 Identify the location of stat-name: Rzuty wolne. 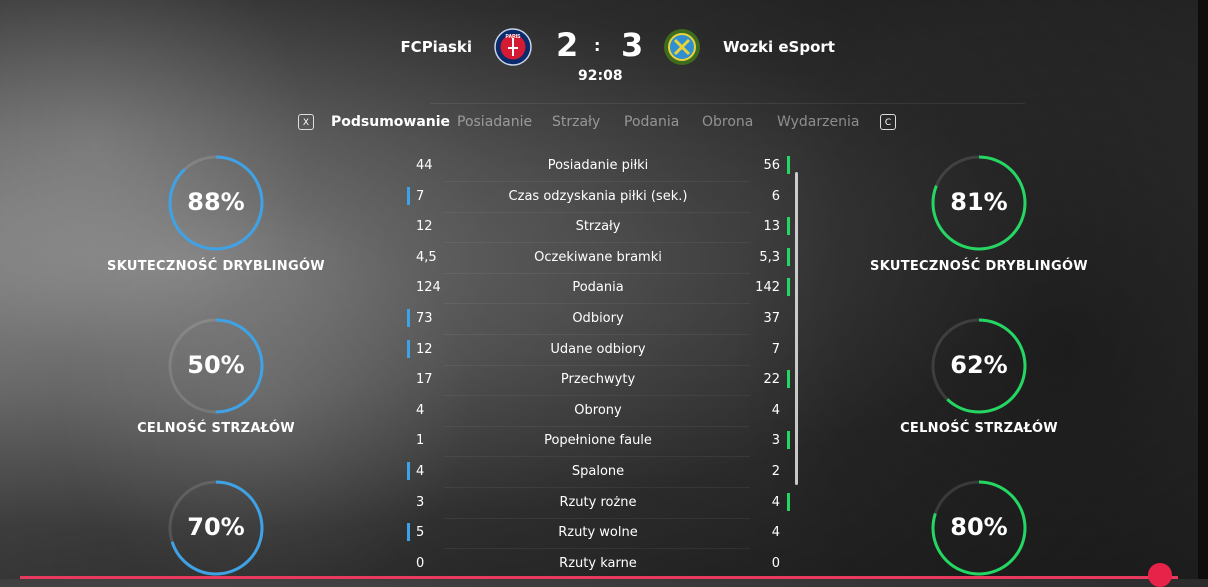
(598, 532).